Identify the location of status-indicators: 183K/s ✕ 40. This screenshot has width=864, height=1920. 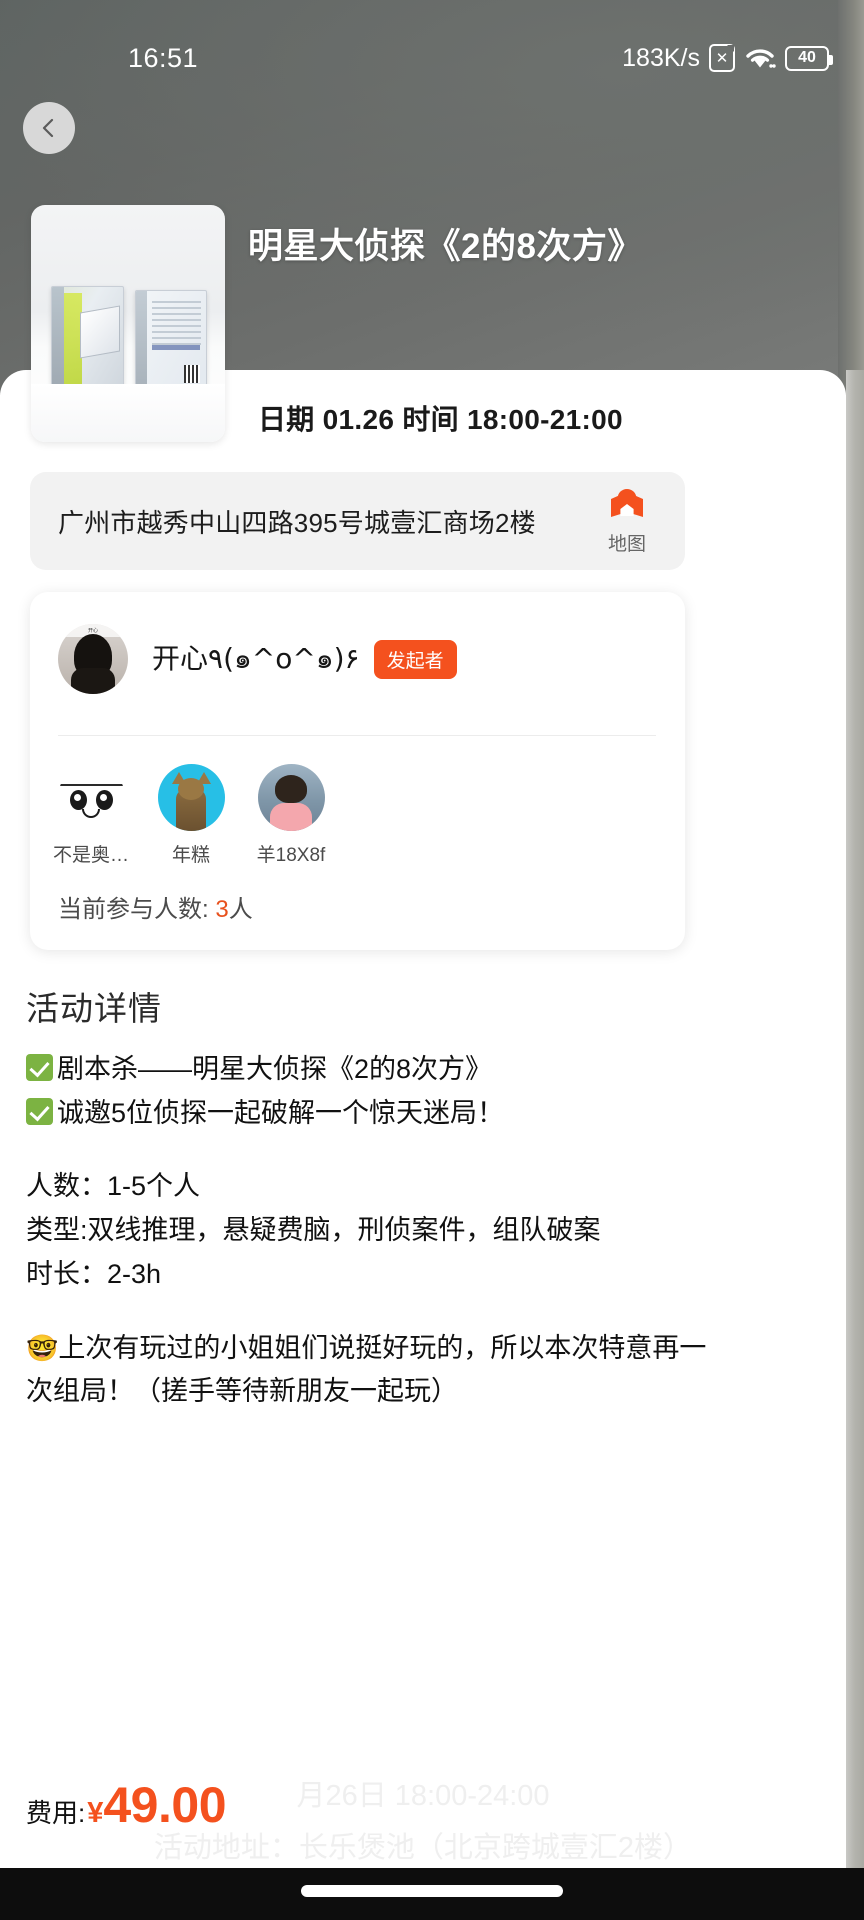
(727, 58).